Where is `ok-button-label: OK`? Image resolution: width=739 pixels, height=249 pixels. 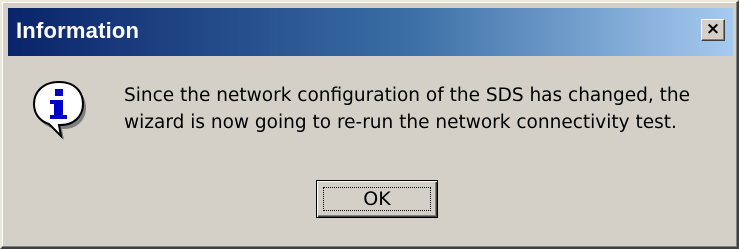 ok-button-label: OK is located at coordinates (377, 199).